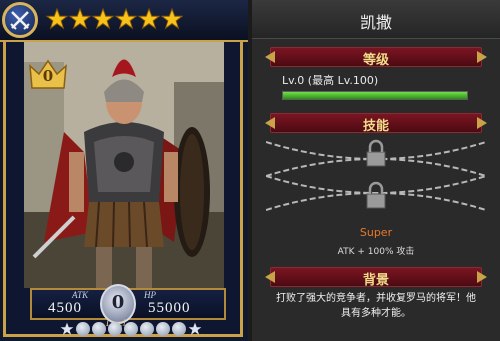 The height and width of the screenshot is (341, 500). What do you see at coordinates (330, 80) in the screenshot?
I see `level-text: Lv.0 (最高 Lv.100)` at bounding box center [330, 80].